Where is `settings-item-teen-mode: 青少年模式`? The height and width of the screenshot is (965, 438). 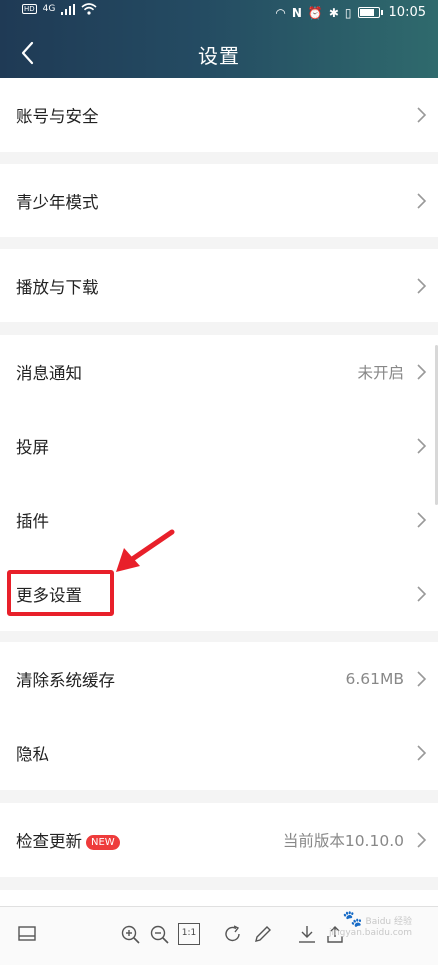 settings-item-teen-mode: 青少年模式 is located at coordinates (219, 200).